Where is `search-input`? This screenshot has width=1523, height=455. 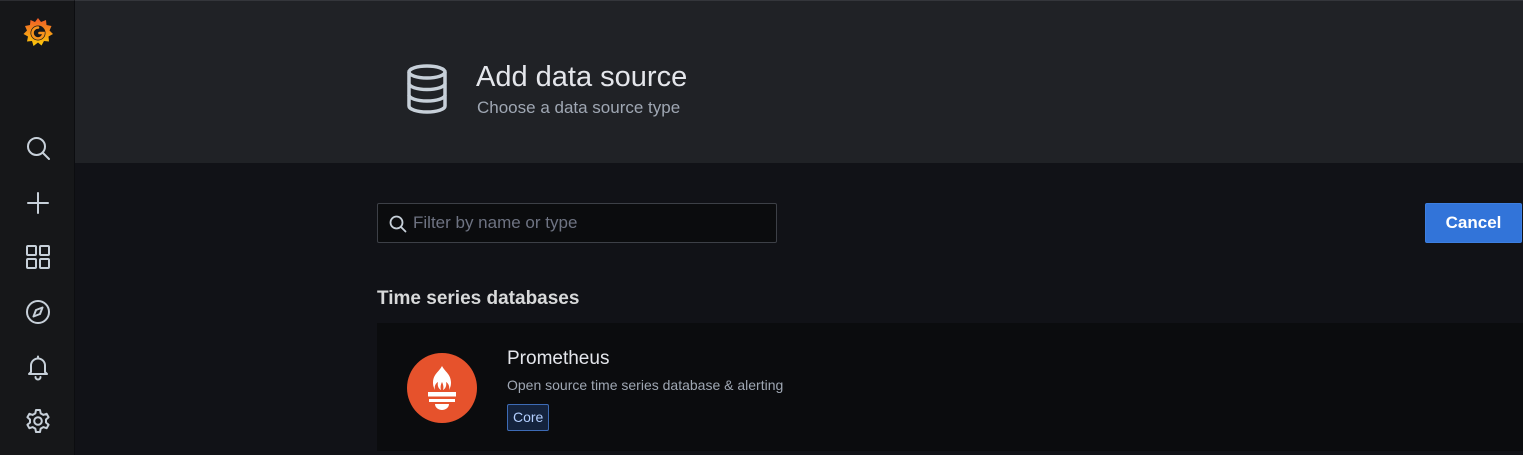
search-input is located at coordinates (593, 223).